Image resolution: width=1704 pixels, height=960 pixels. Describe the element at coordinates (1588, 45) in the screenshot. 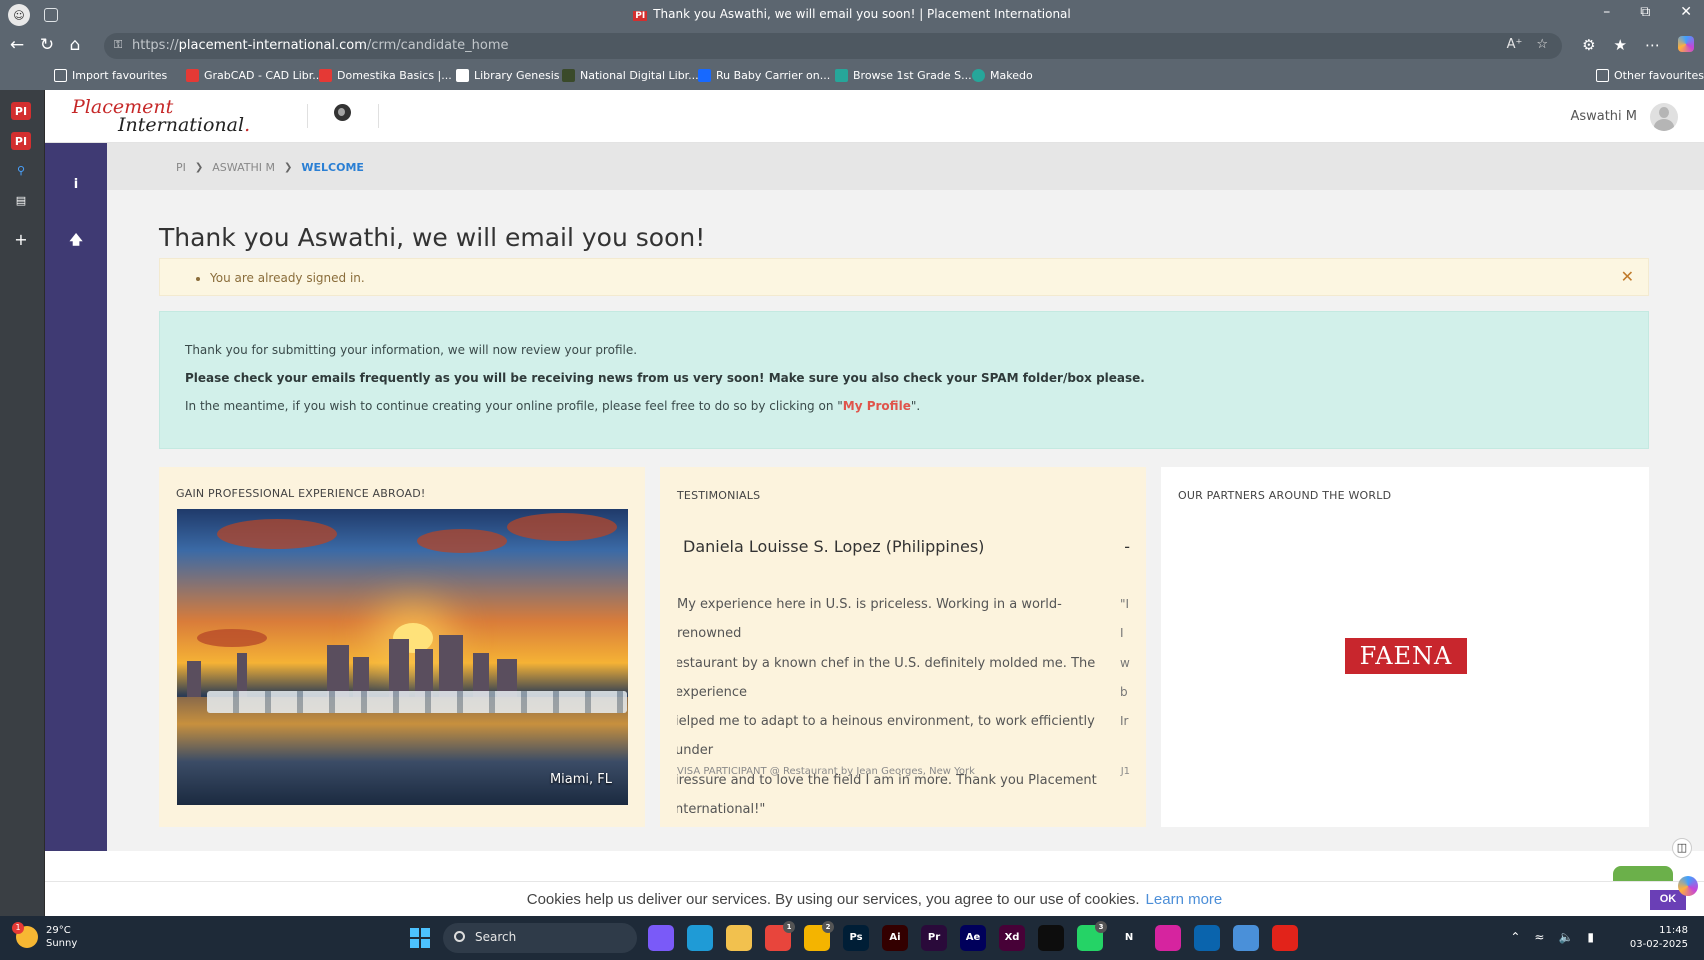

I see `extensions-icon: ⚙` at that location.